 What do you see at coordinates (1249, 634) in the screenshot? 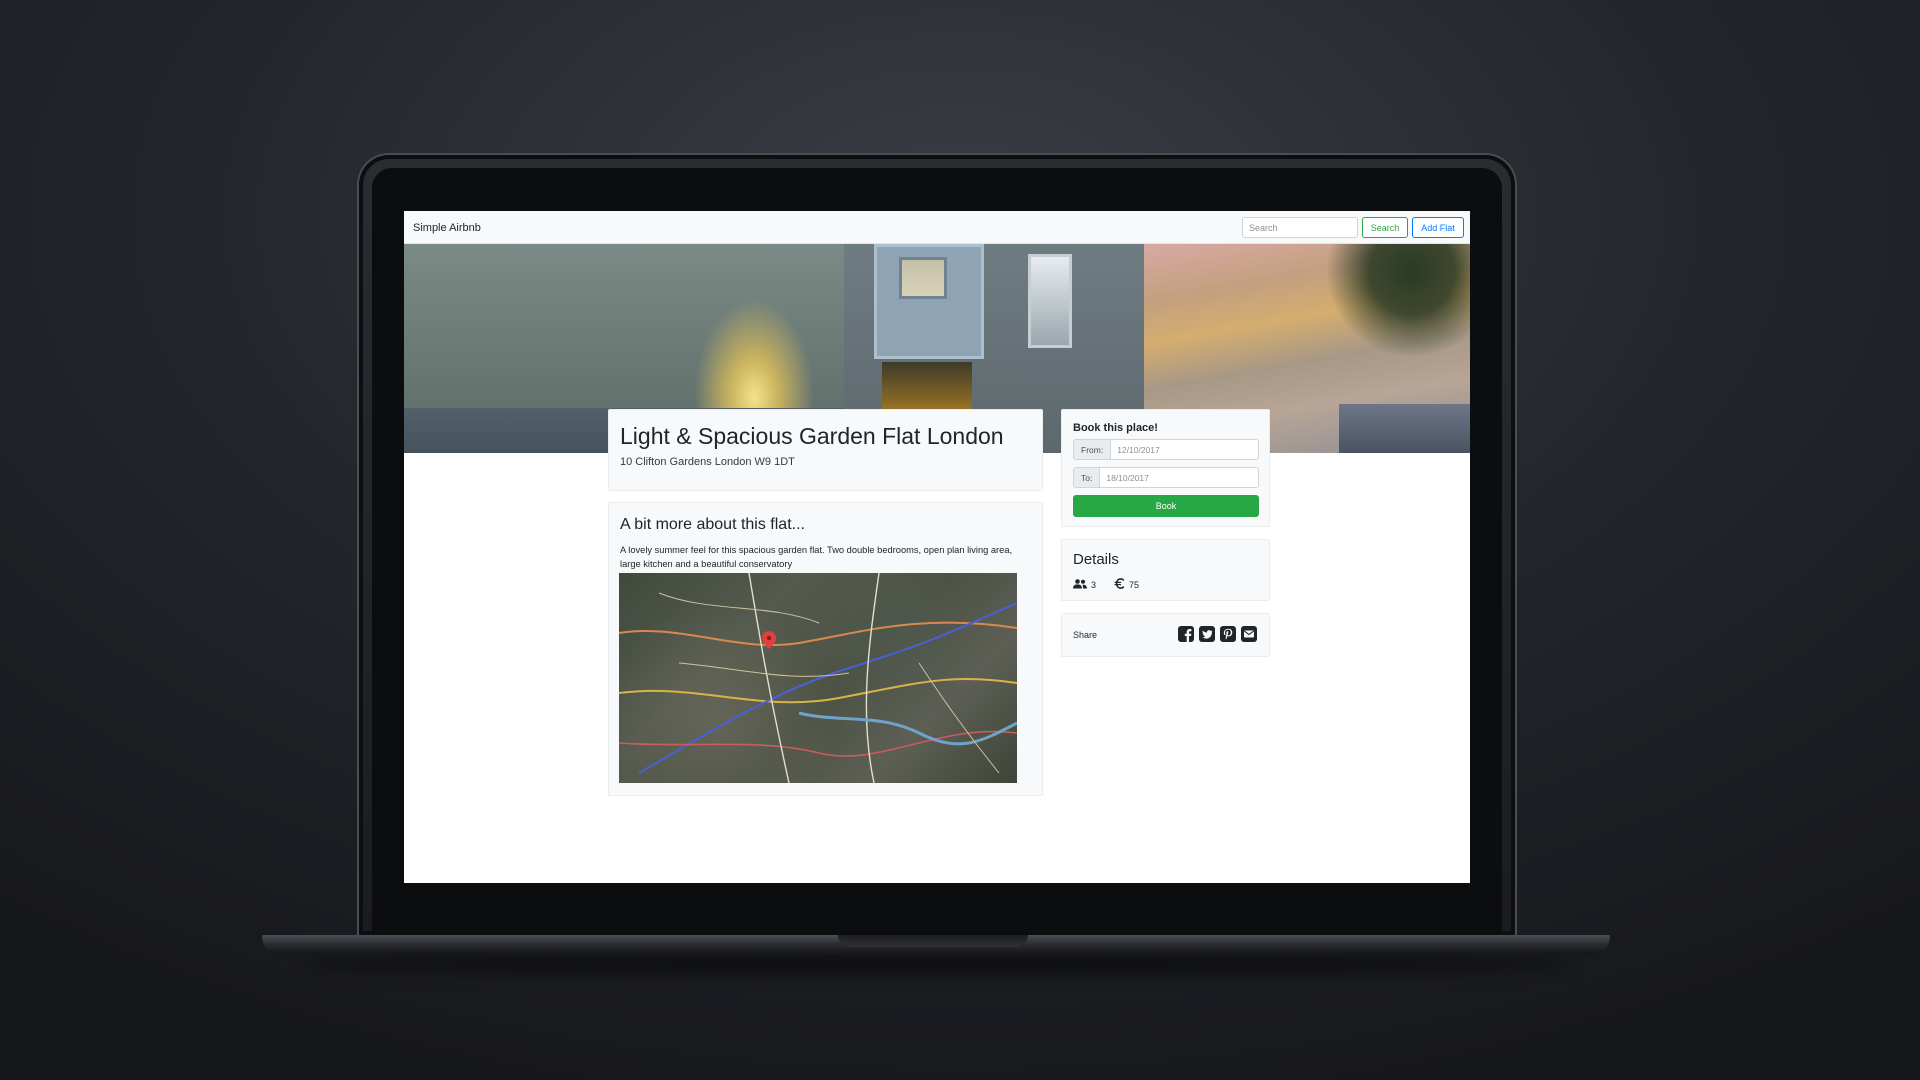
I see `envelope-icon` at bounding box center [1249, 634].